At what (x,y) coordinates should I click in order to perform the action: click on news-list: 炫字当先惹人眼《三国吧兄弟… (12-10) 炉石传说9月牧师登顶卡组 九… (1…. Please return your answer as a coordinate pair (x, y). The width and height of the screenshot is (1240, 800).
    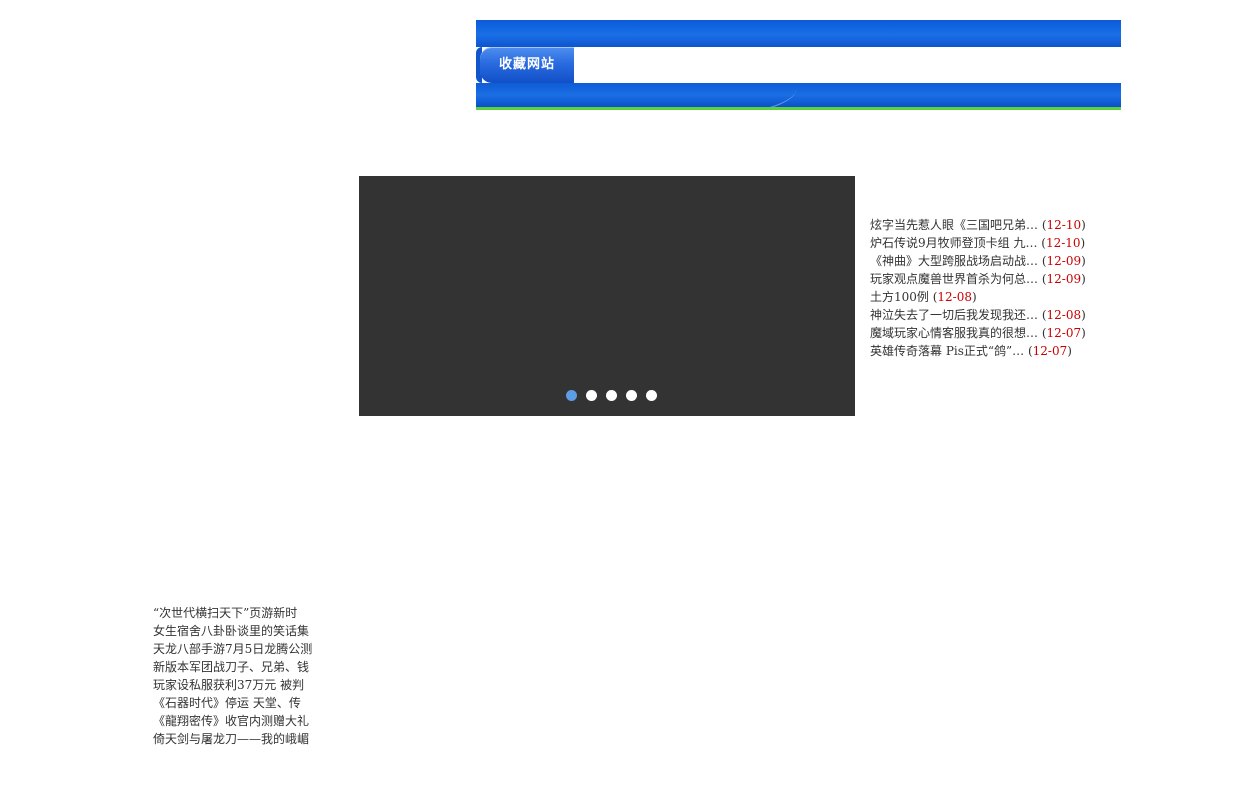
    Looking at the image, I should click on (1000, 288).